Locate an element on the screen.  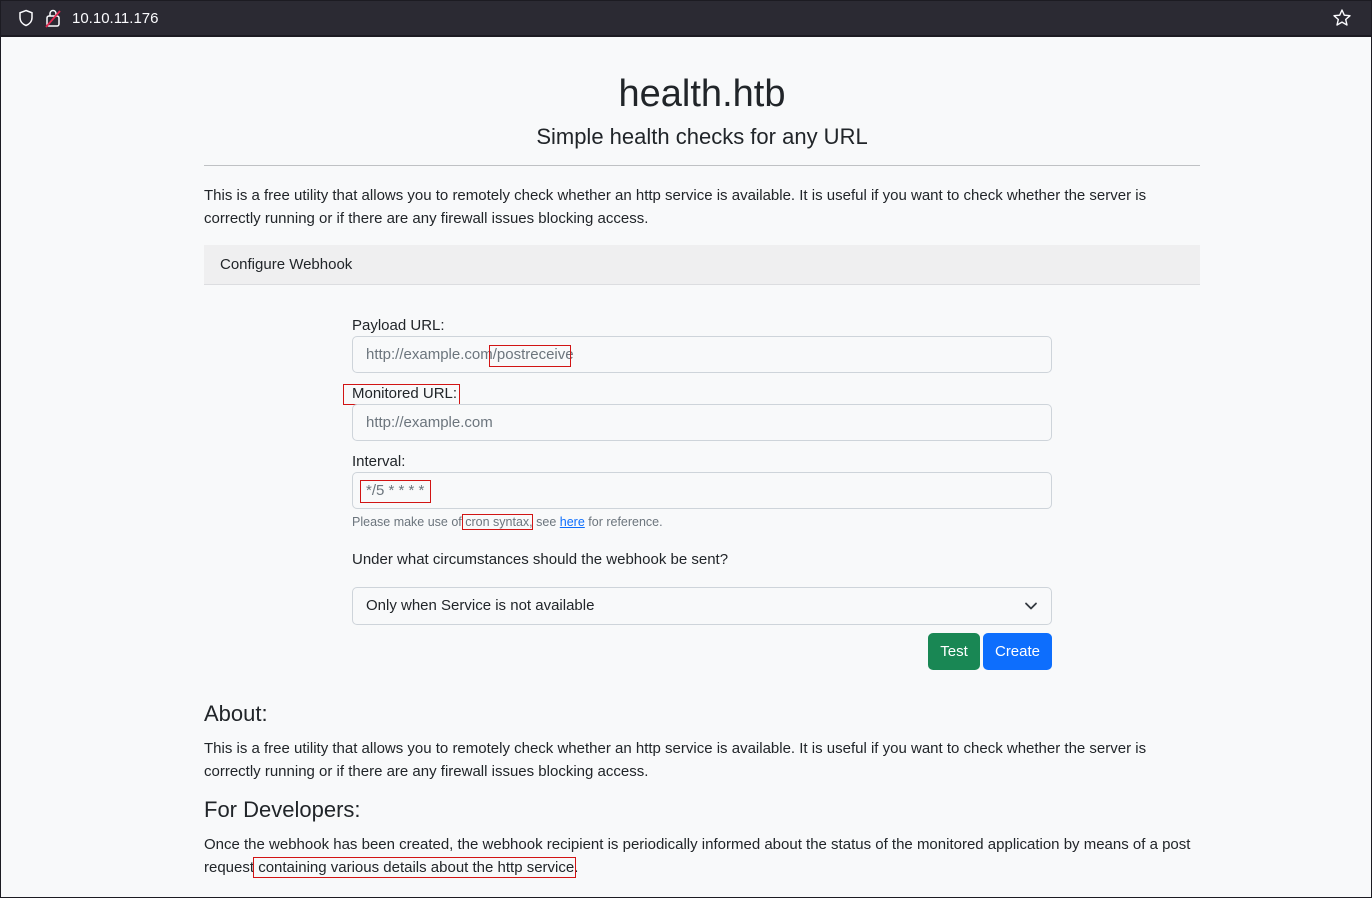
create-button: Create is located at coordinates (1017, 651).